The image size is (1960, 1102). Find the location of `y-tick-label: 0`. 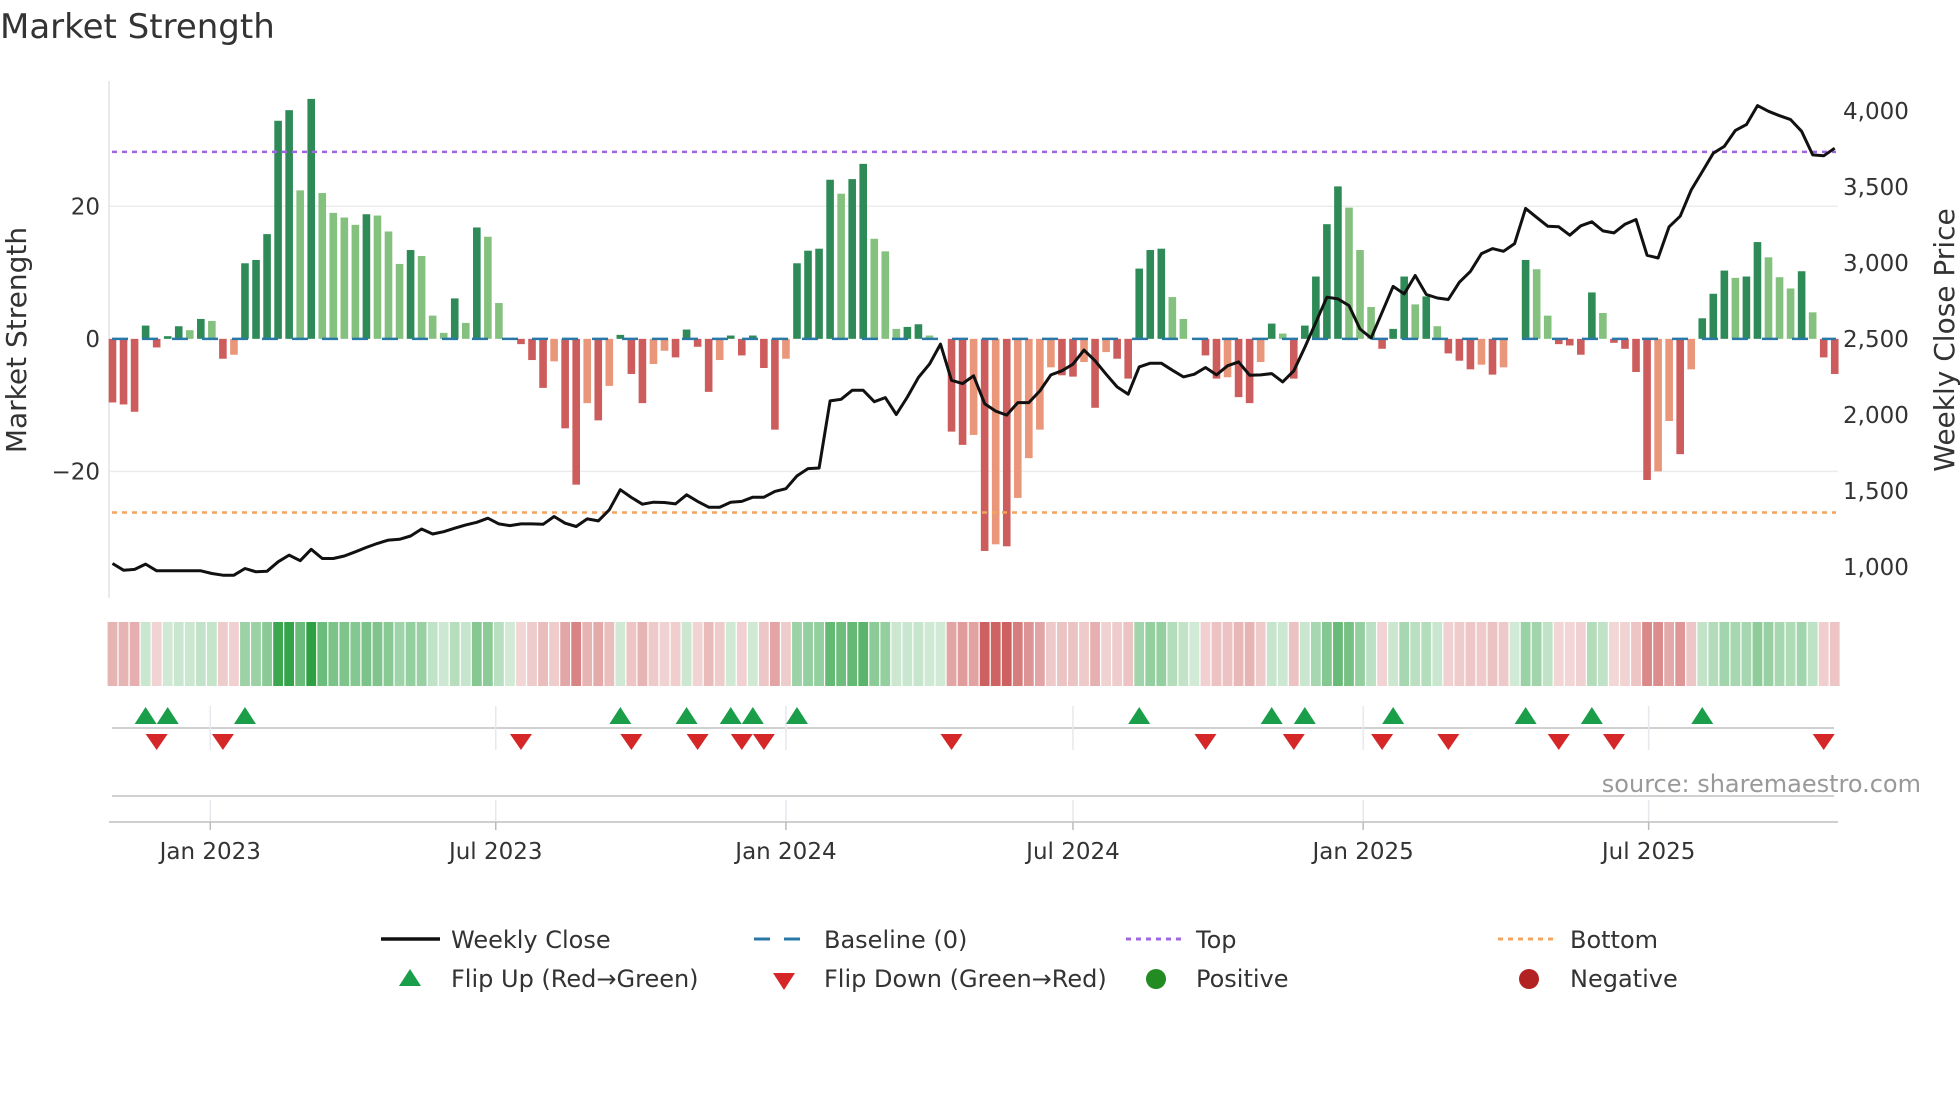

y-tick-label: 0 is located at coordinates (92, 340).